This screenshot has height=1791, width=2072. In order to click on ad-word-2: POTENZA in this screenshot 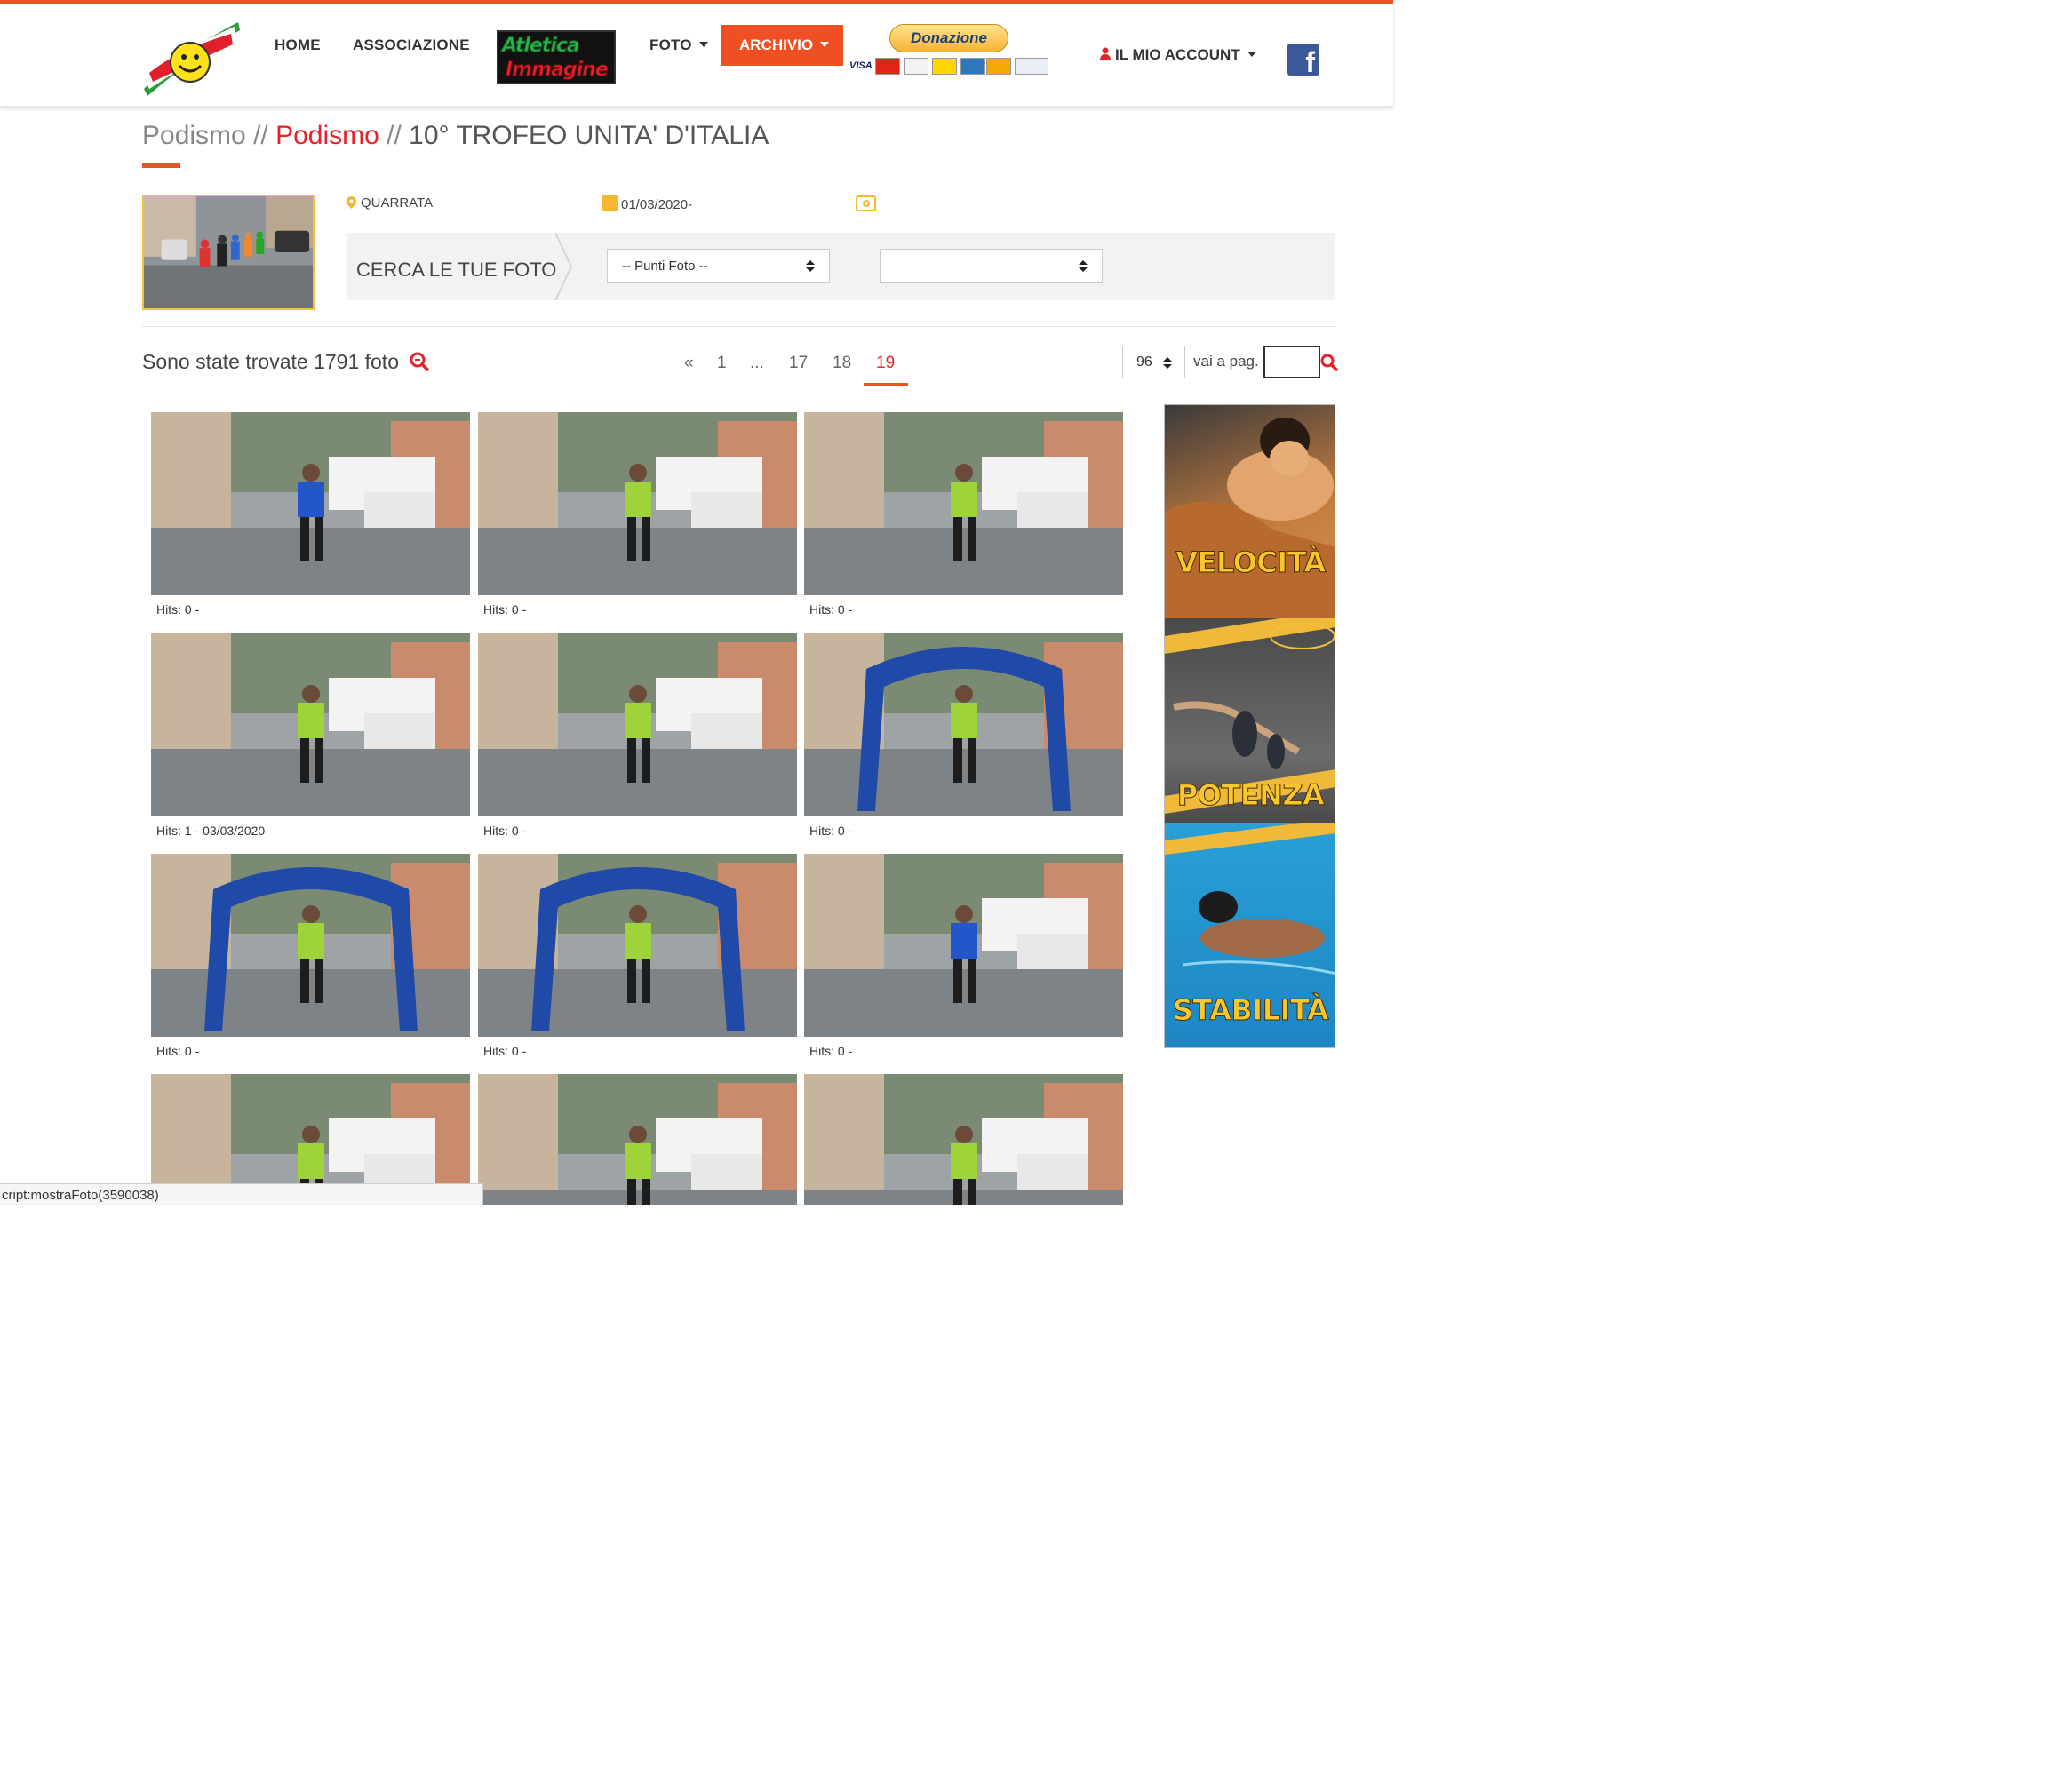, I will do `click(1251, 795)`.